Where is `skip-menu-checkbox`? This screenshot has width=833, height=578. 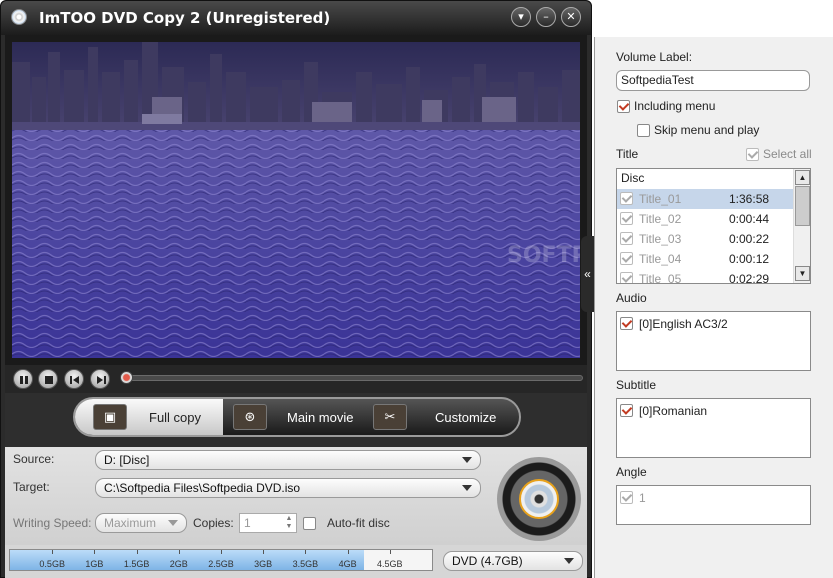 skip-menu-checkbox is located at coordinates (643, 130).